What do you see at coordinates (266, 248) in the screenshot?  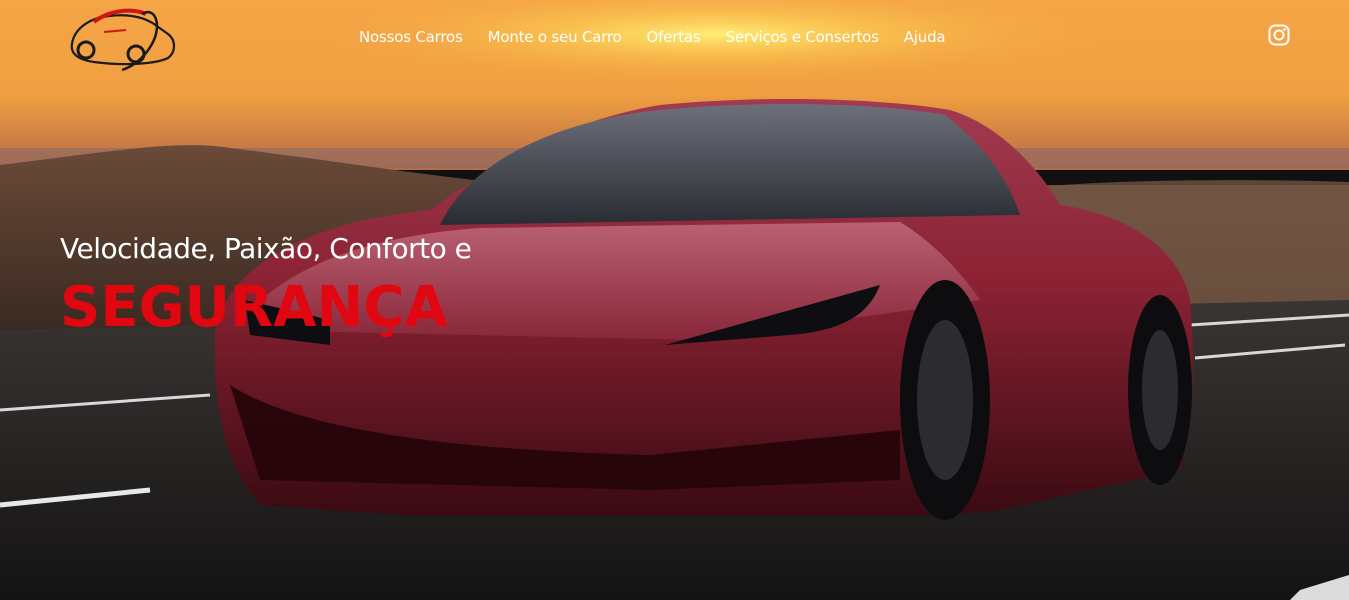 I see `hero-tagline: Velocidade, Paixão, Conforto e` at bounding box center [266, 248].